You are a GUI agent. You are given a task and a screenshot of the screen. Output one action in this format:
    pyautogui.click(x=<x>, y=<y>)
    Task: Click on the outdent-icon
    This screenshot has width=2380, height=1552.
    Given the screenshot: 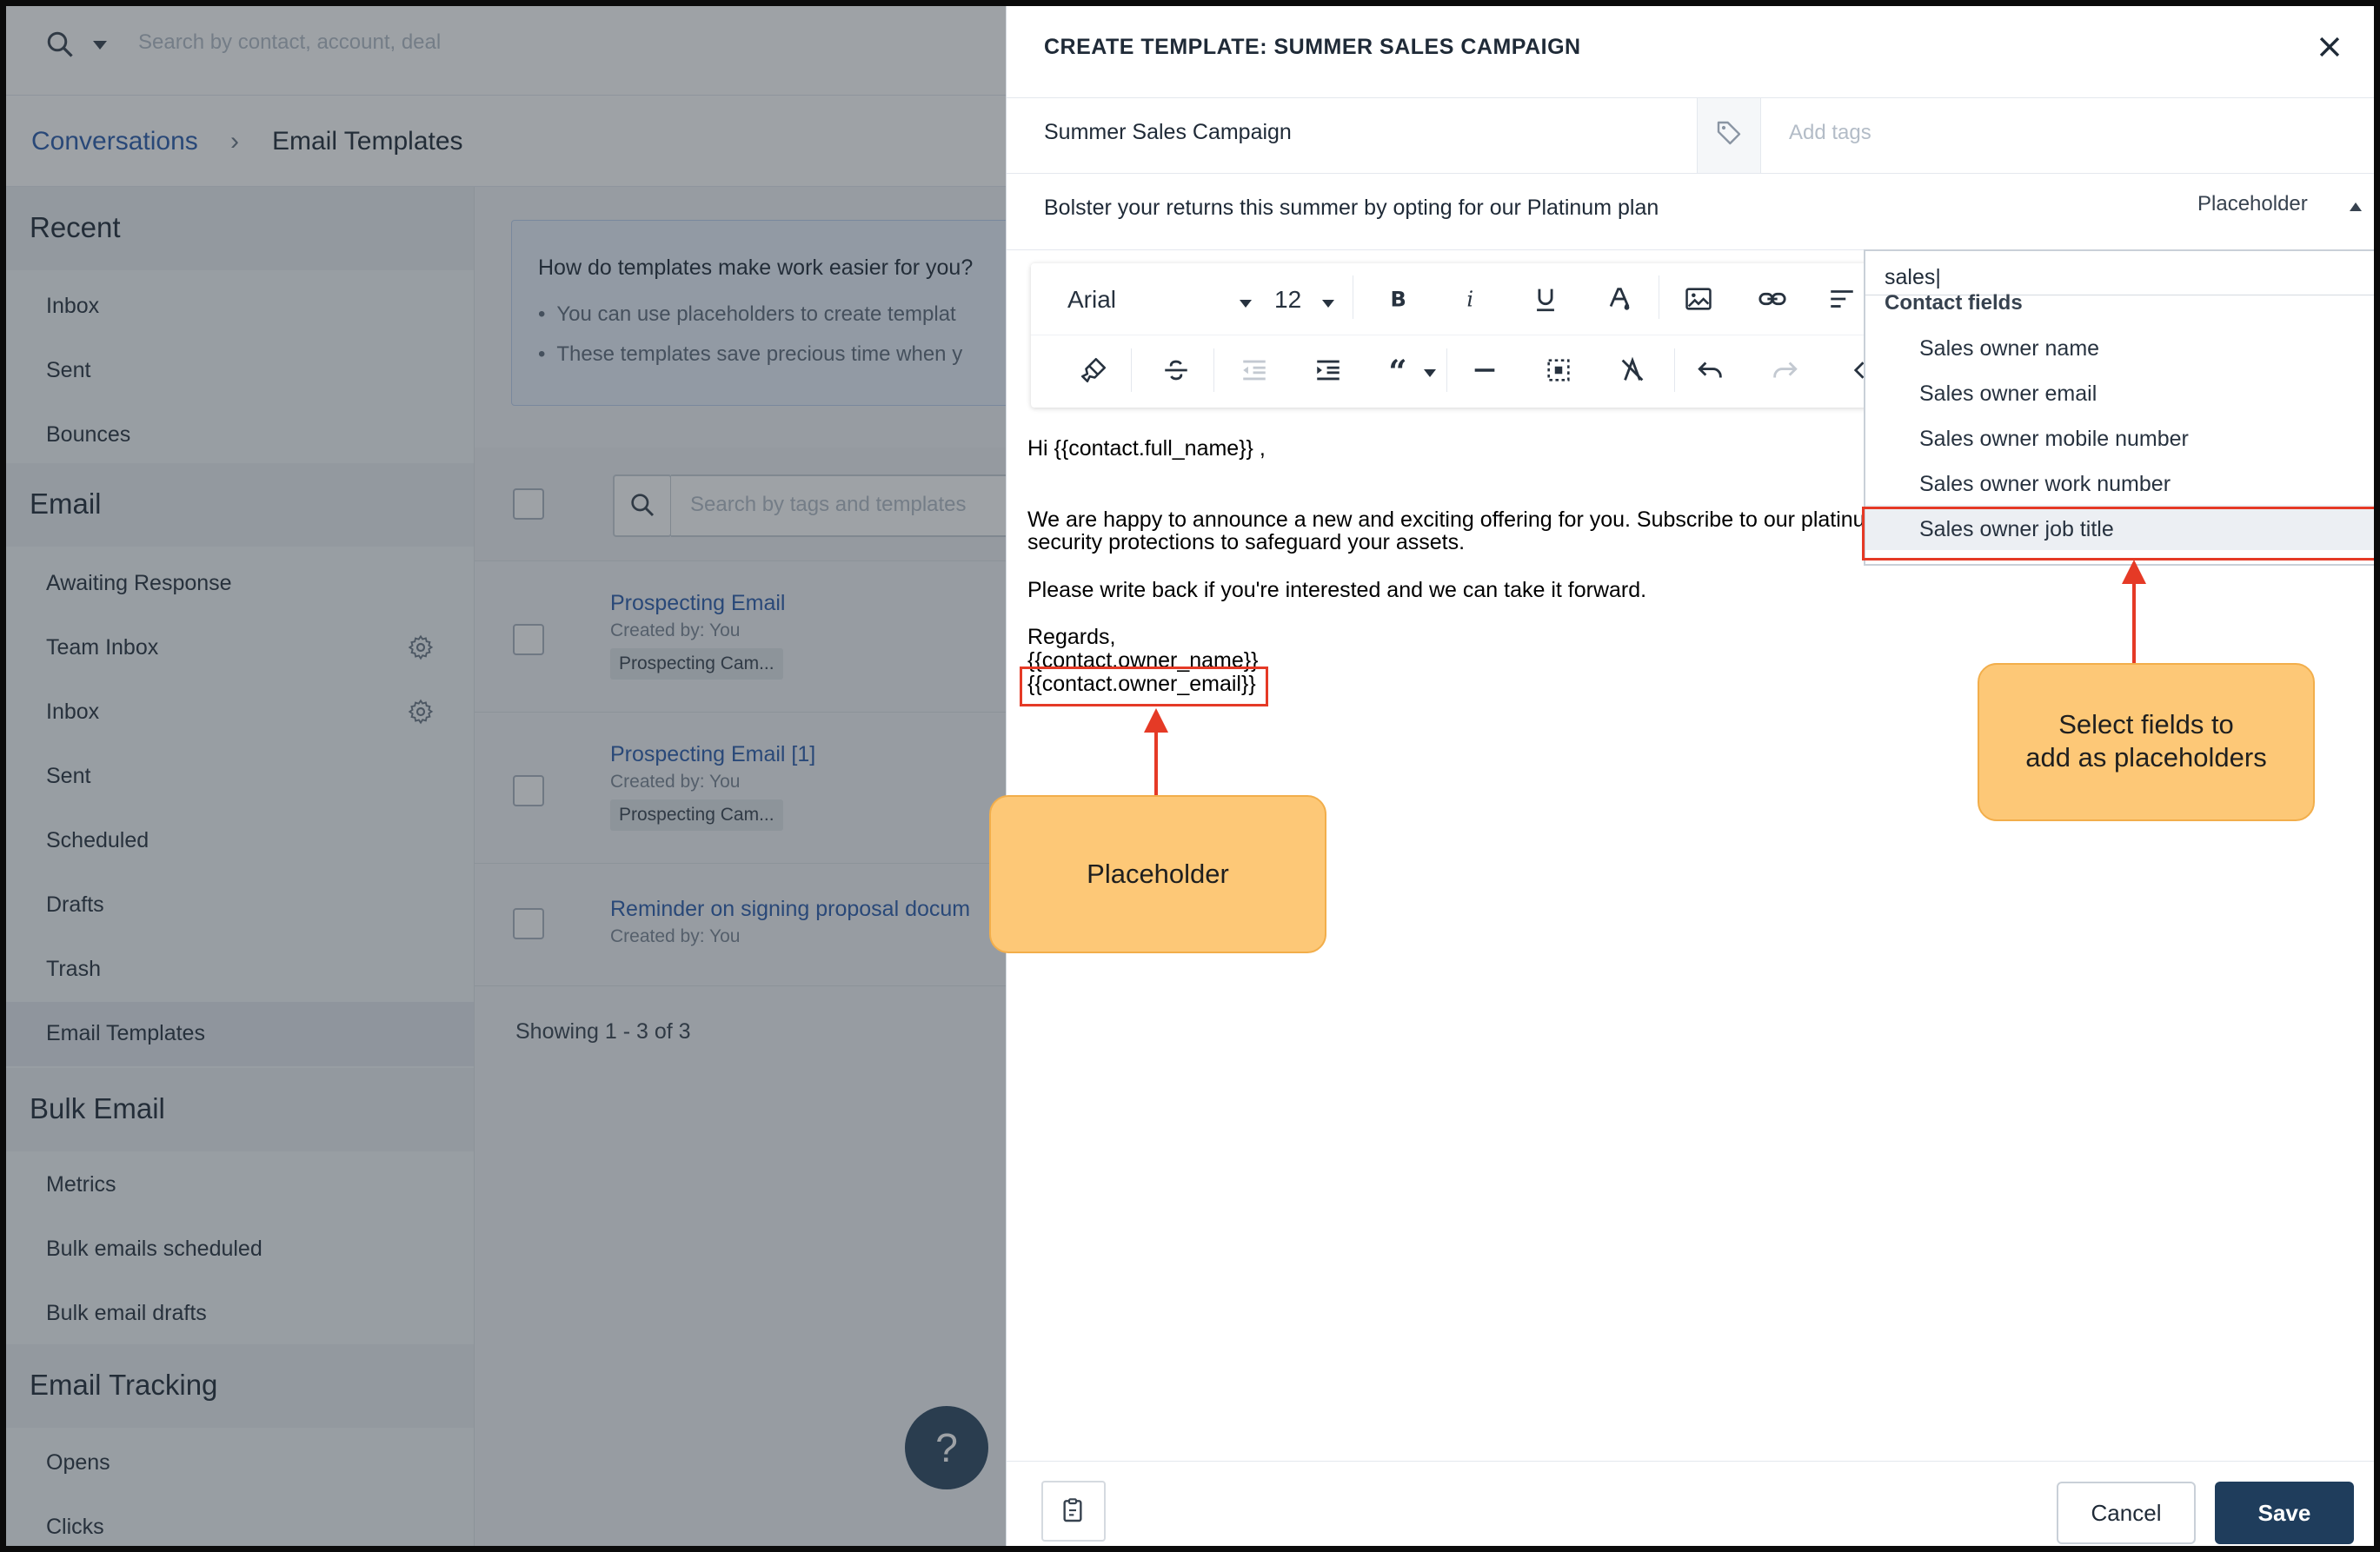 What is the action you would take?
    pyautogui.click(x=1254, y=370)
    